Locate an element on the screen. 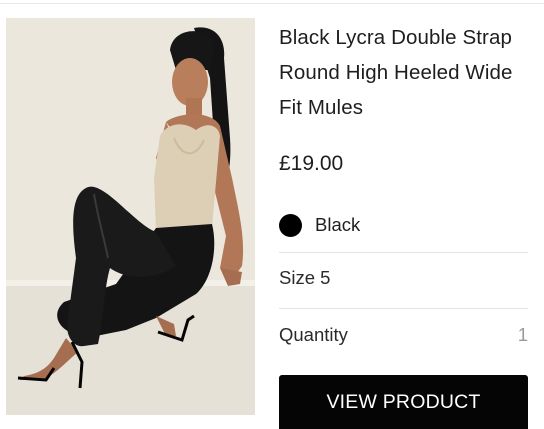 The width and height of the screenshot is (544, 429). quantity-label: Quantity is located at coordinates (313, 334).